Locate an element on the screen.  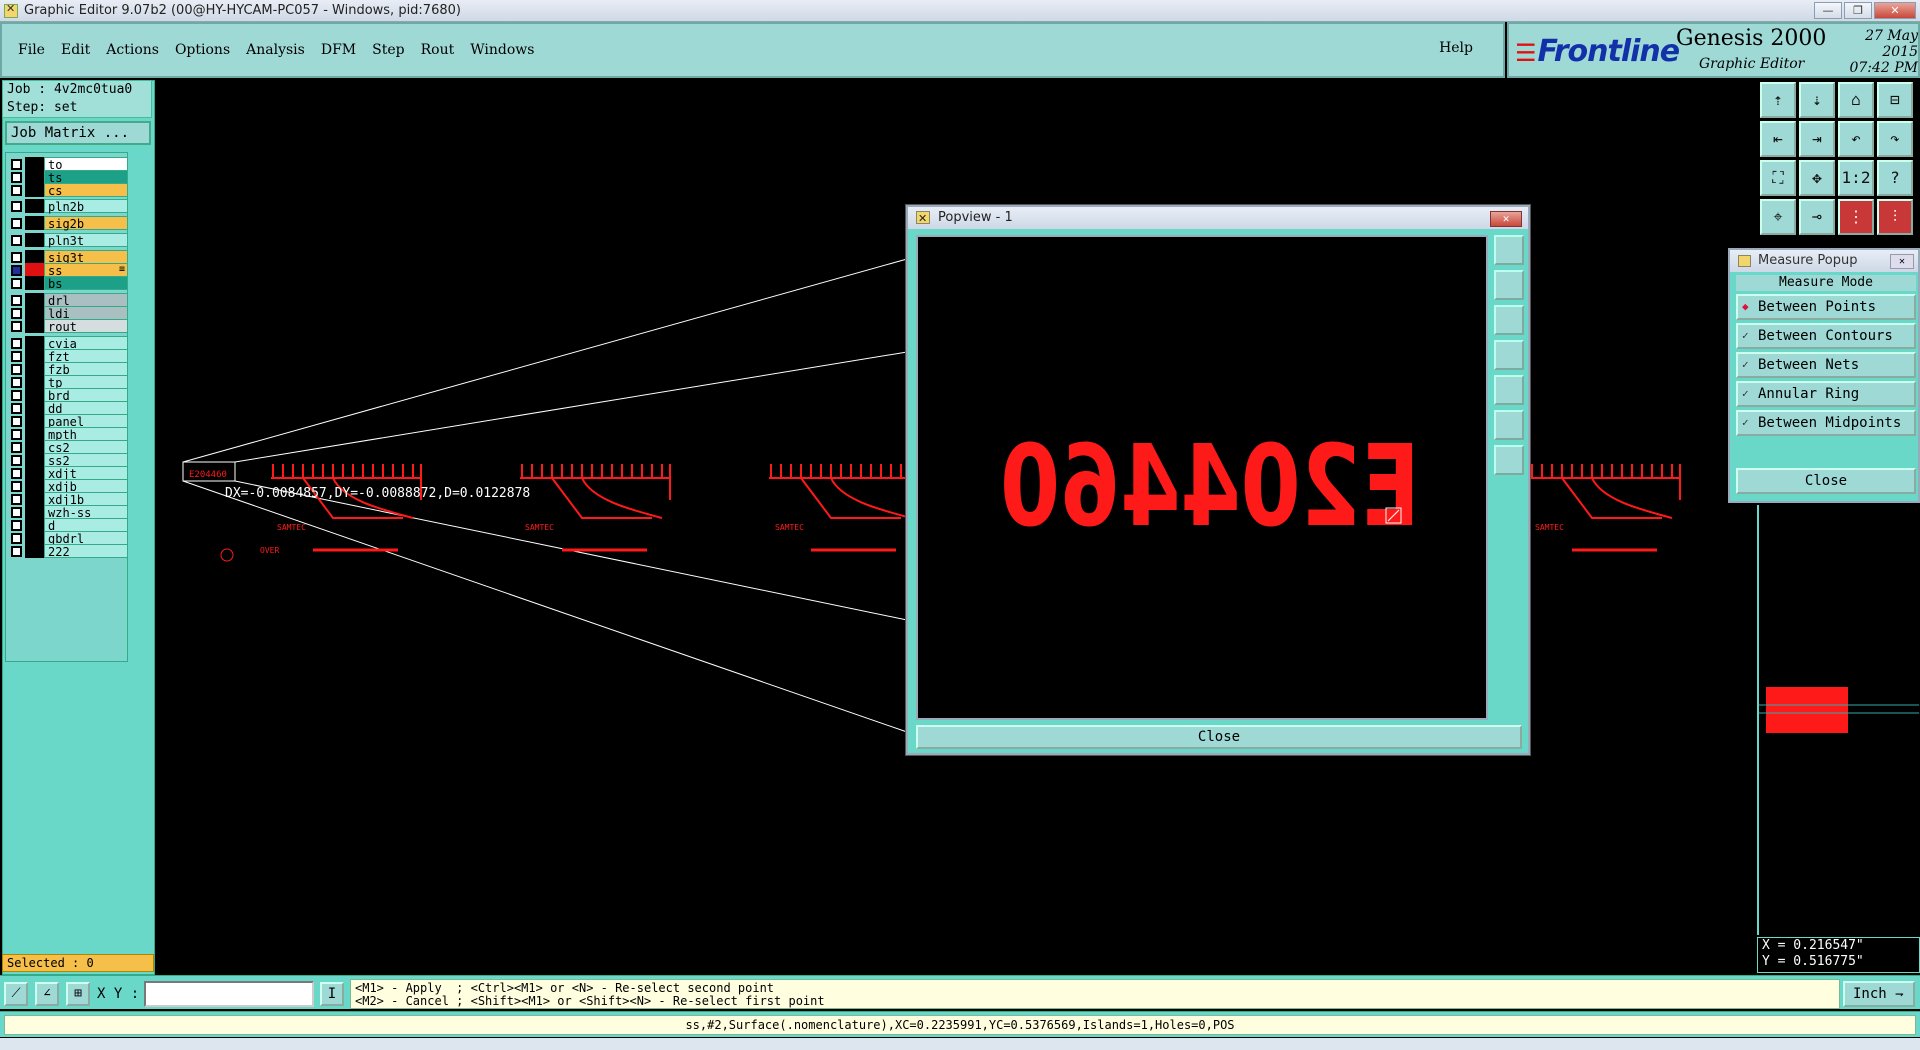
redo-zoom-icon: ↷ is located at coordinates (1895, 139).